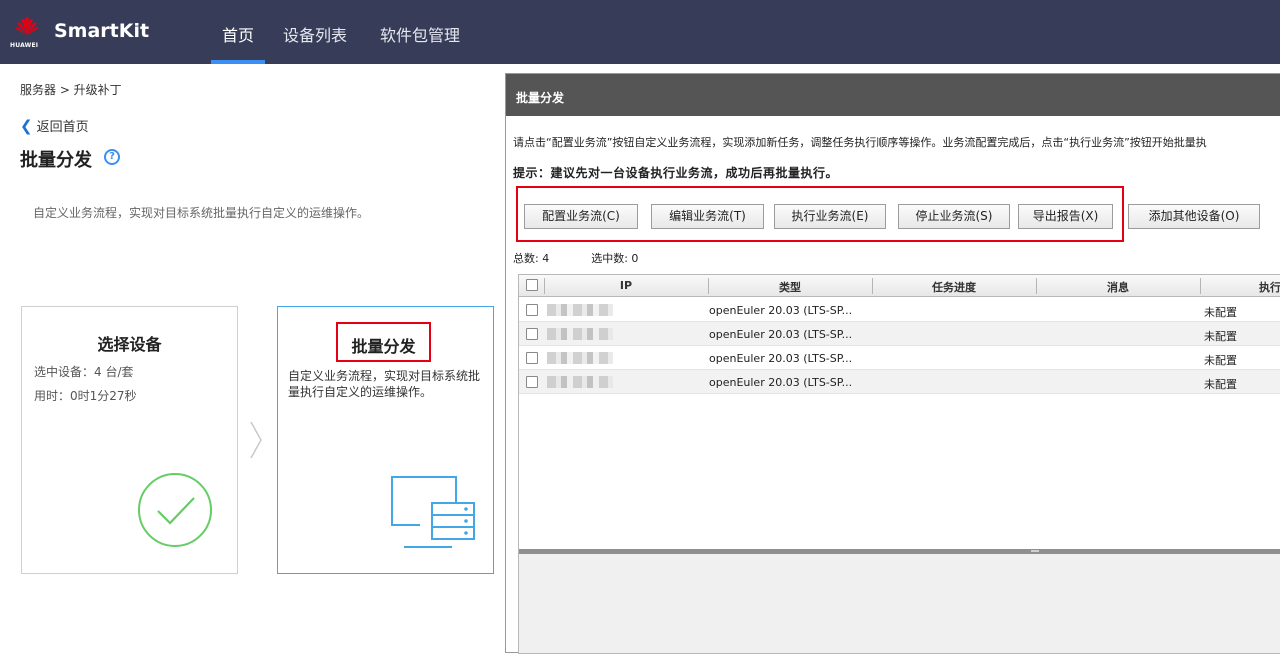  I want to click on top-navigation-bar: HUAWEI SmartKit 首页 设备列表 软件包管理, so click(640, 32).